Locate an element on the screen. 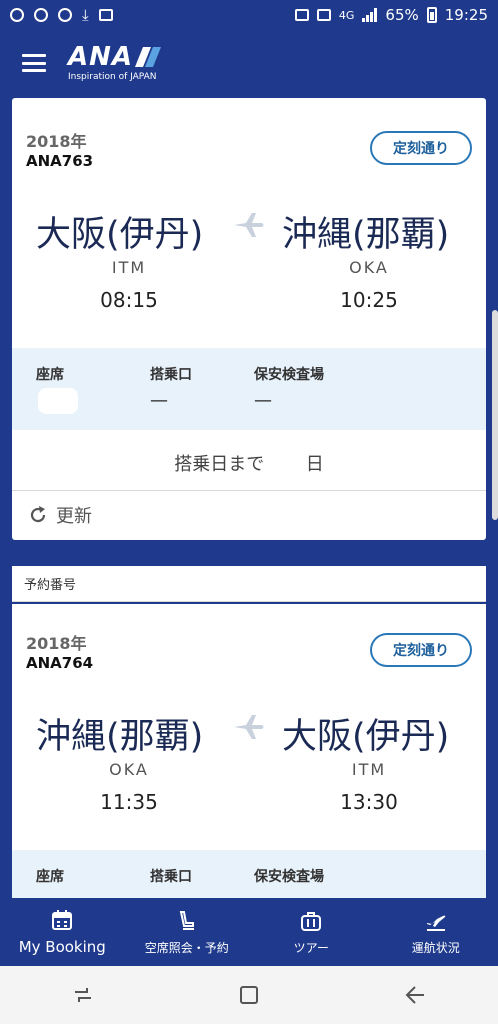 The image size is (498, 1024). logo-stripes-icon is located at coordinates (148, 57).